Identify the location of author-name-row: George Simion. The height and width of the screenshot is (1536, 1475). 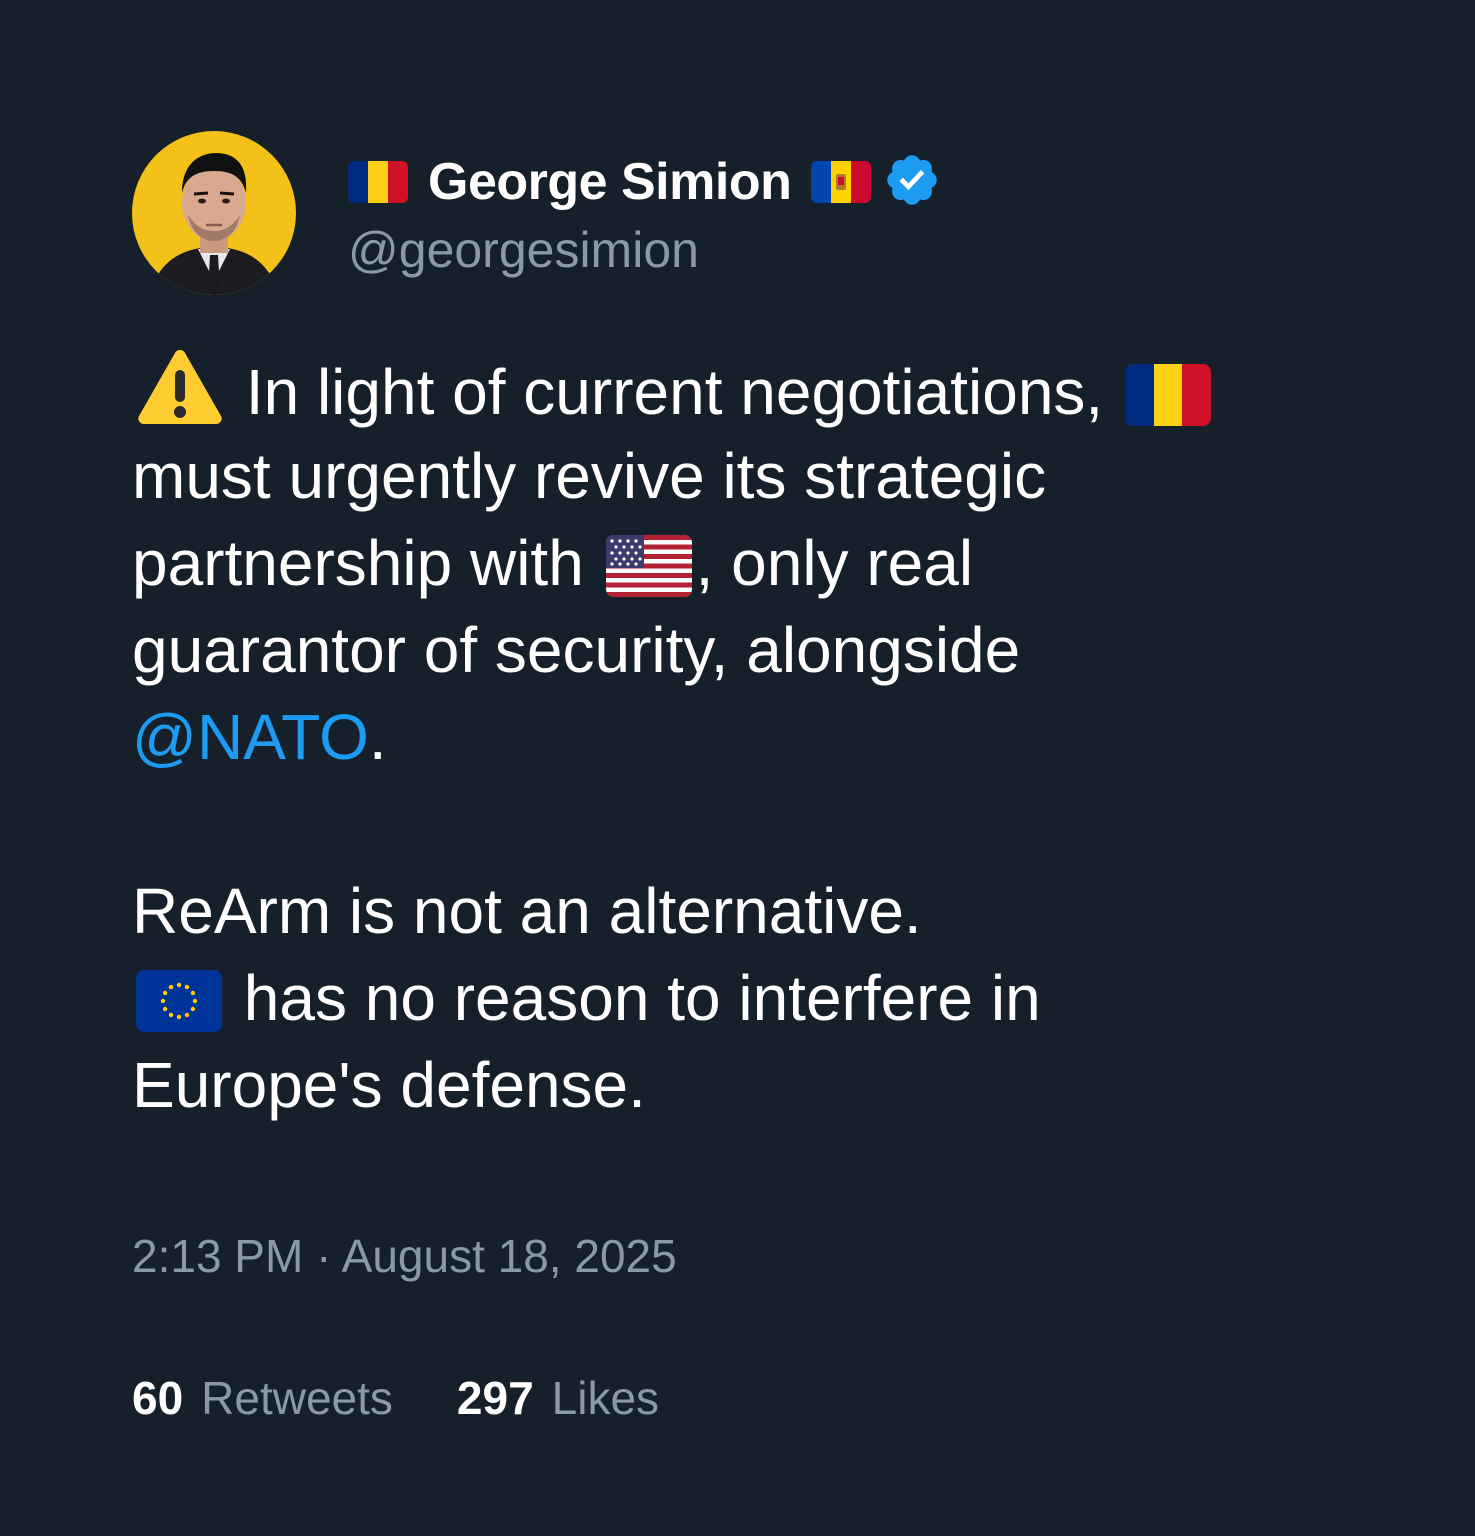
(644, 182).